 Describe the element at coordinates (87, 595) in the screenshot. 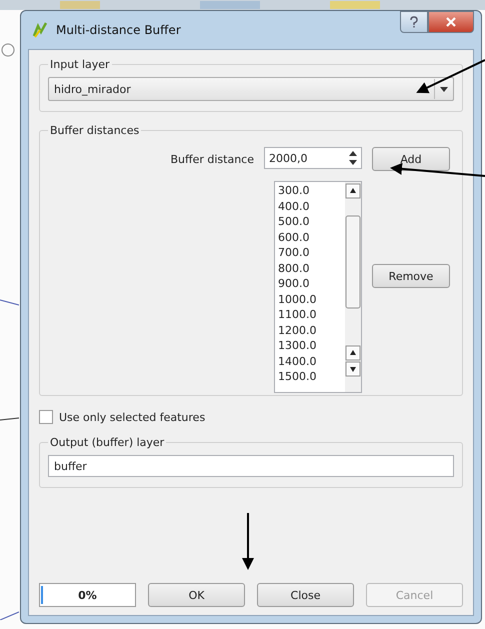

I see `progress-text: 0%` at that location.